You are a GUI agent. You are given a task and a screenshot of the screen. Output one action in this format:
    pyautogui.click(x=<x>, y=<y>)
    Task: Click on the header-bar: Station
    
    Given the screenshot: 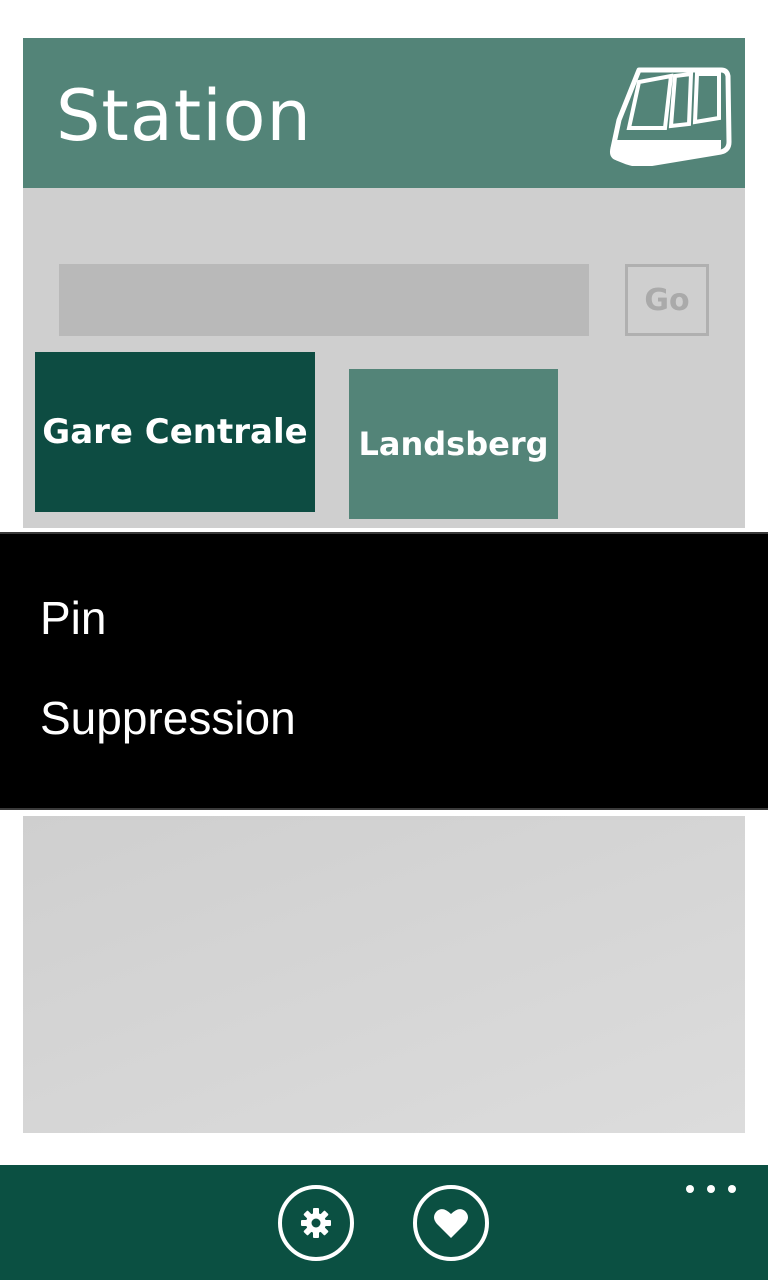 What is the action you would take?
    pyautogui.click(x=384, y=113)
    